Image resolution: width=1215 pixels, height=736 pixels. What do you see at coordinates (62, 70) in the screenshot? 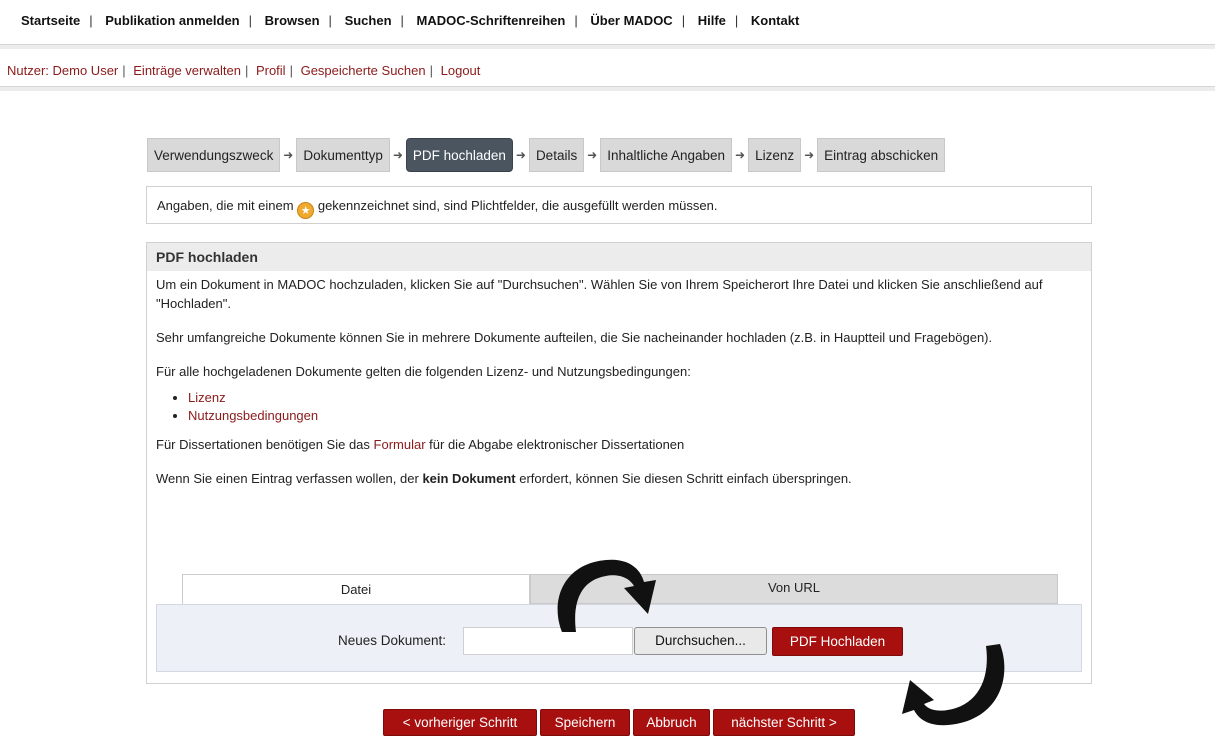
I see `user-name-link: Nutzer: Demo User` at bounding box center [62, 70].